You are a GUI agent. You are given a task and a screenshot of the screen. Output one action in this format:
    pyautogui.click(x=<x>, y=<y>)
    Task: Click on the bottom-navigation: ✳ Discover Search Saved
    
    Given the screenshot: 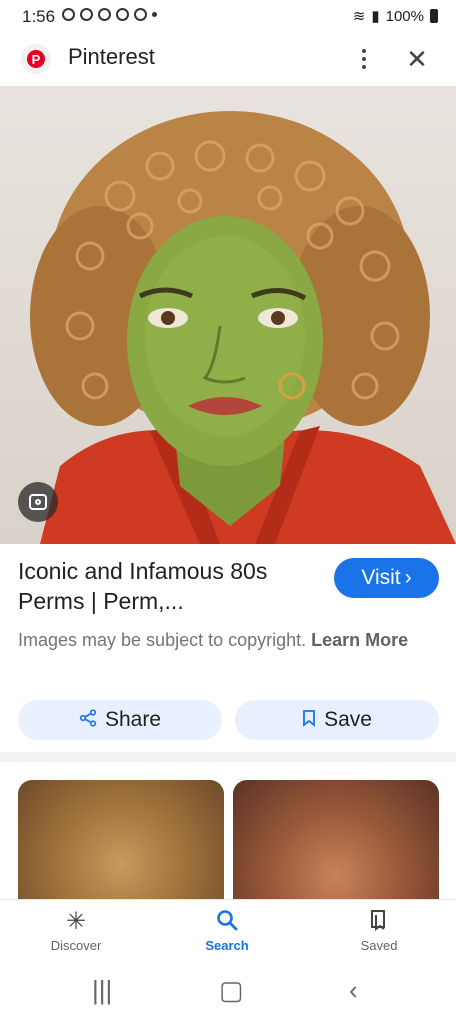 What is the action you would take?
    pyautogui.click(x=228, y=931)
    